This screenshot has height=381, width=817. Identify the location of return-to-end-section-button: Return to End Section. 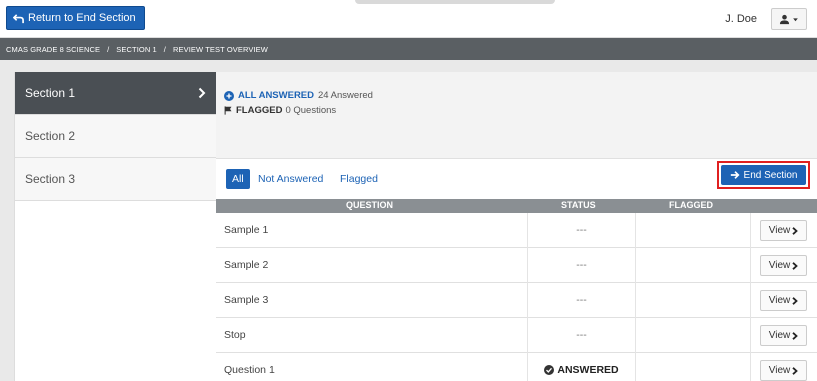
(75, 18).